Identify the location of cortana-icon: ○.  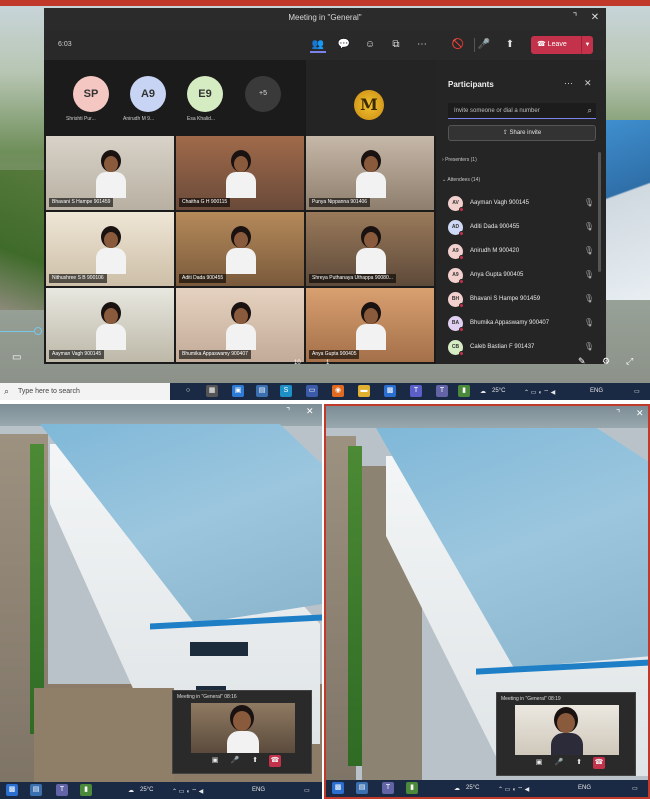
(188, 391).